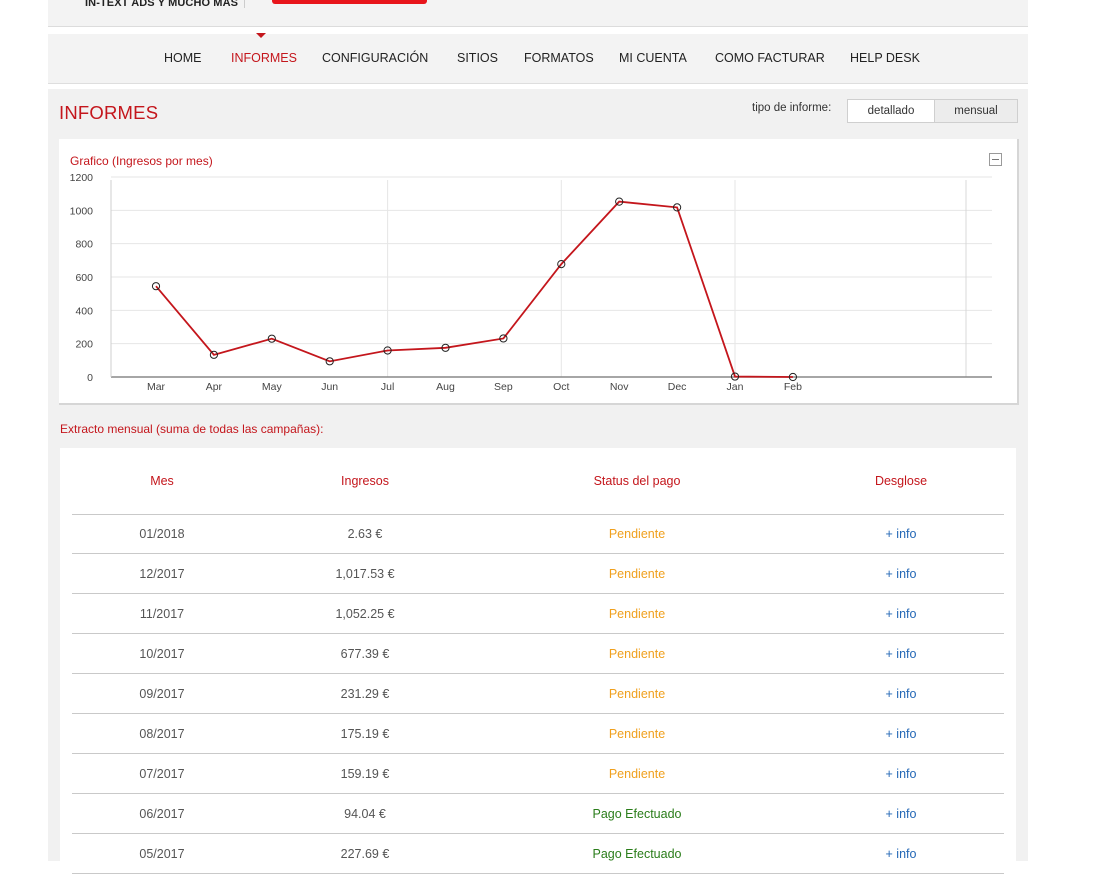 The height and width of the screenshot is (874, 1113). What do you see at coordinates (619, 387) in the screenshot?
I see `x-tick-label: Nov` at bounding box center [619, 387].